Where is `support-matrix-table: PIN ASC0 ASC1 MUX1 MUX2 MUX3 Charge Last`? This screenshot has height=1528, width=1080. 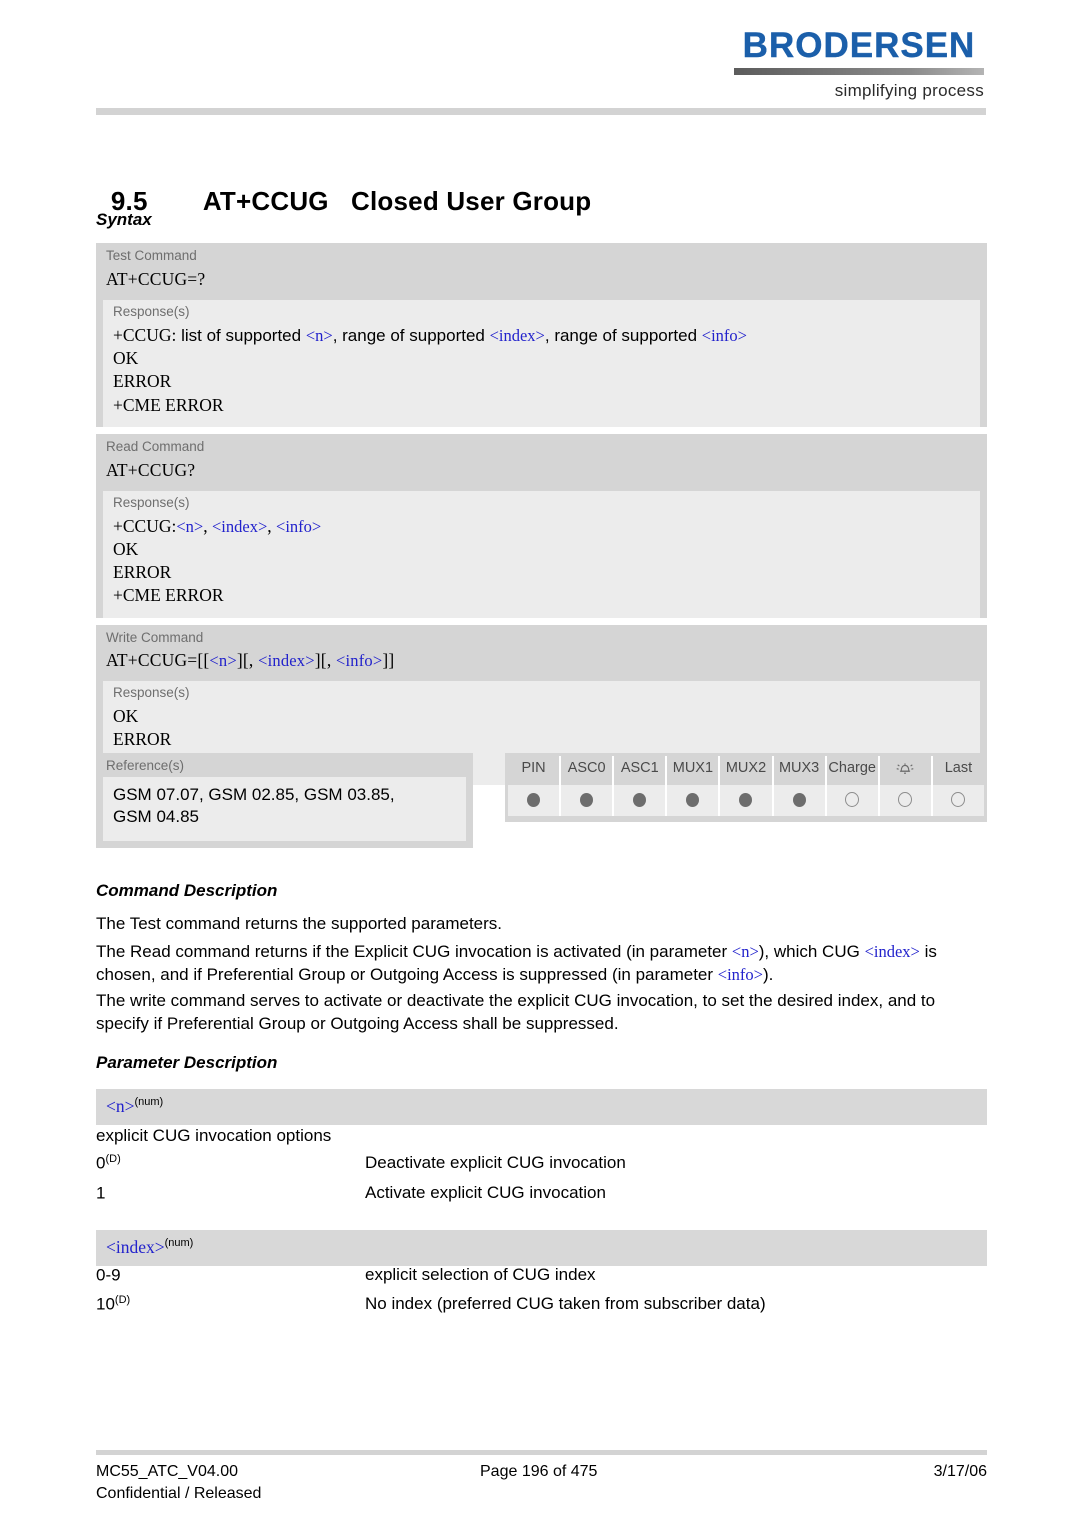 support-matrix-table: PIN ASC0 ASC1 MUX1 MUX2 MUX3 Charge Last is located at coordinates (746, 787).